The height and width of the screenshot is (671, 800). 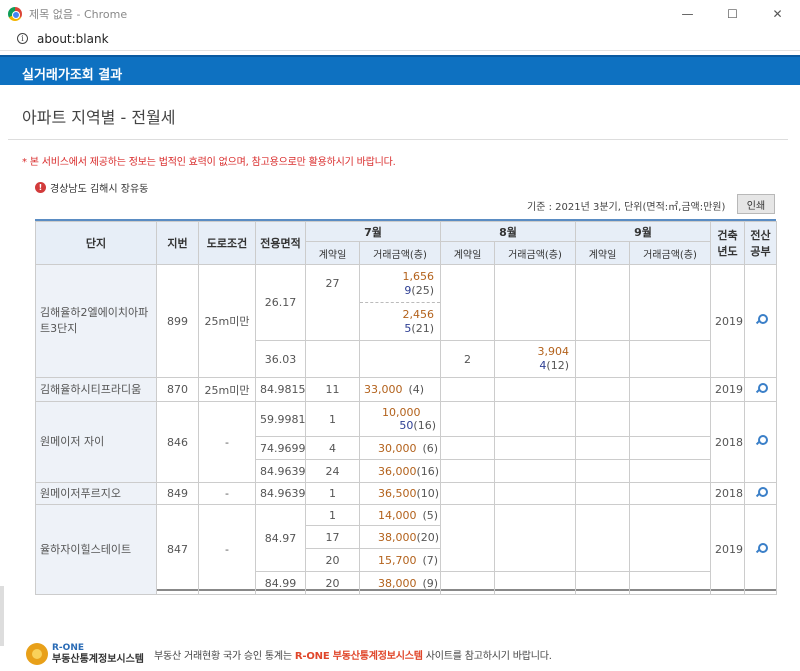 I want to click on area-cell: 36.03, so click(x=280, y=359).